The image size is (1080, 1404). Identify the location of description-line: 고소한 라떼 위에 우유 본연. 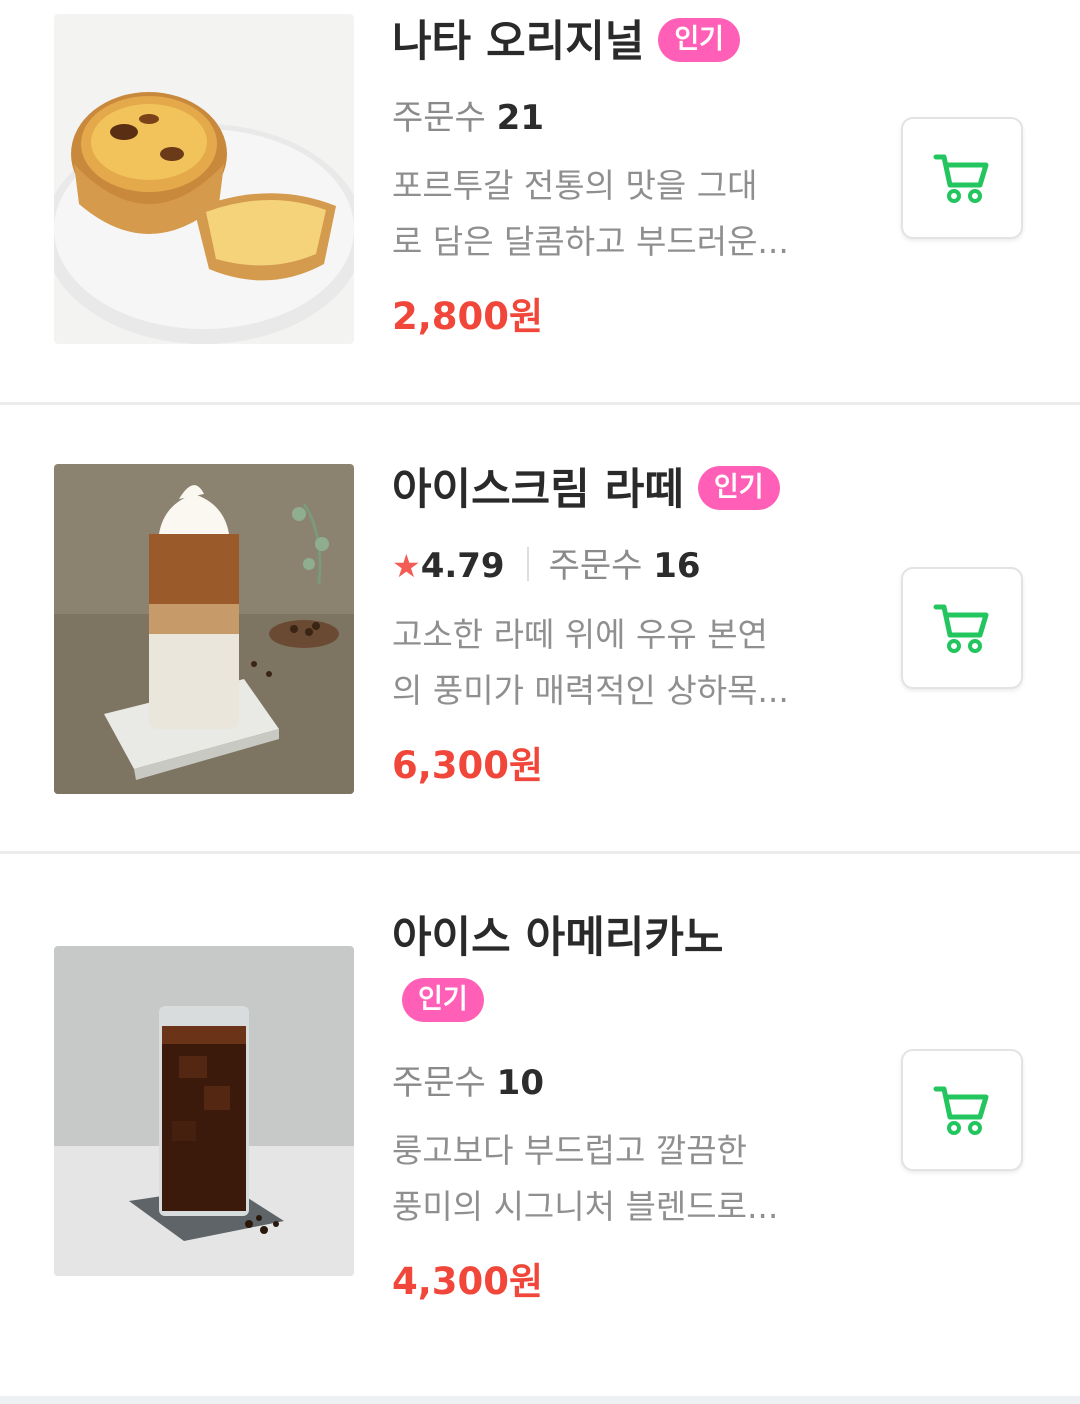
(580, 634).